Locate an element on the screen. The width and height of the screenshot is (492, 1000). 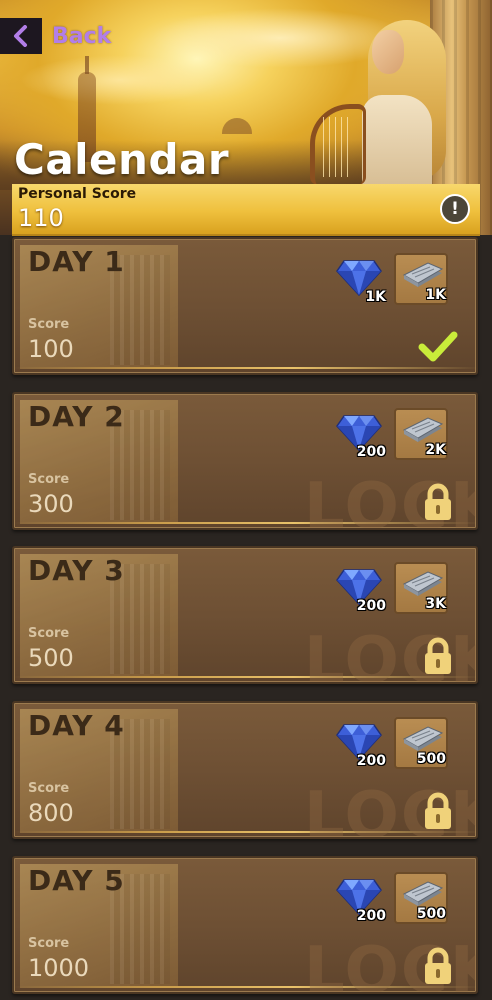
score-value: 1000 is located at coordinates (59, 968).